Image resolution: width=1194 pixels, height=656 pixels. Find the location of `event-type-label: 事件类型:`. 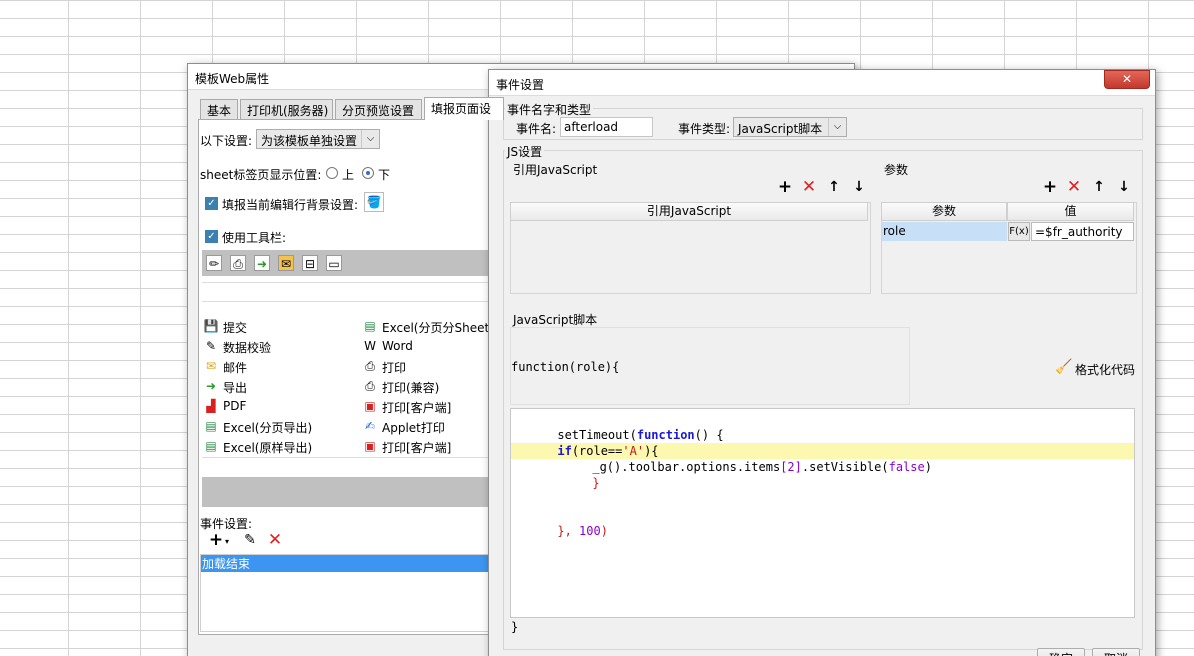

event-type-label: 事件类型: is located at coordinates (704, 129).